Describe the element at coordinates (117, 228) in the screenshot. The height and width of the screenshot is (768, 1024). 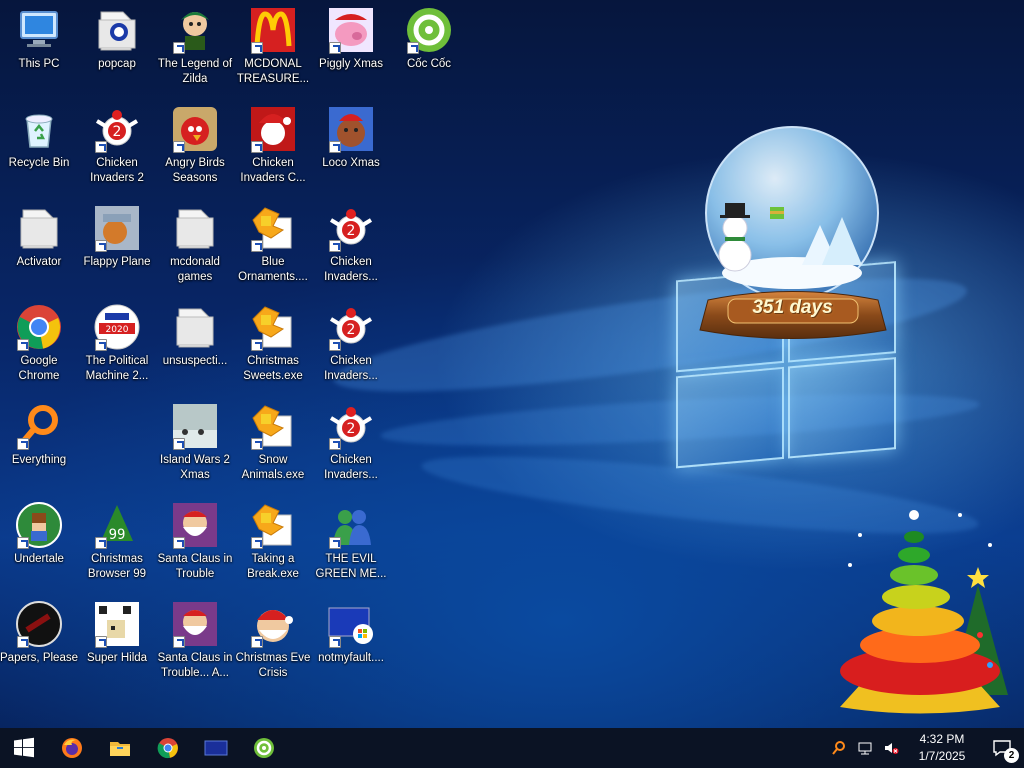
I see `flappy-plane-icon` at that location.